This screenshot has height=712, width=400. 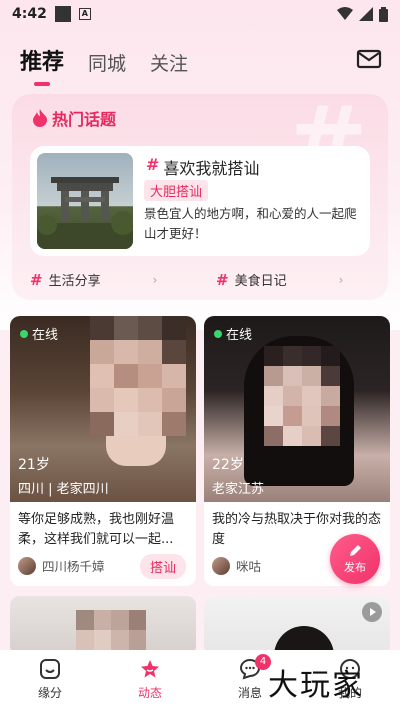 I want to click on sub-topic-label: 美食日记, so click(x=260, y=281).